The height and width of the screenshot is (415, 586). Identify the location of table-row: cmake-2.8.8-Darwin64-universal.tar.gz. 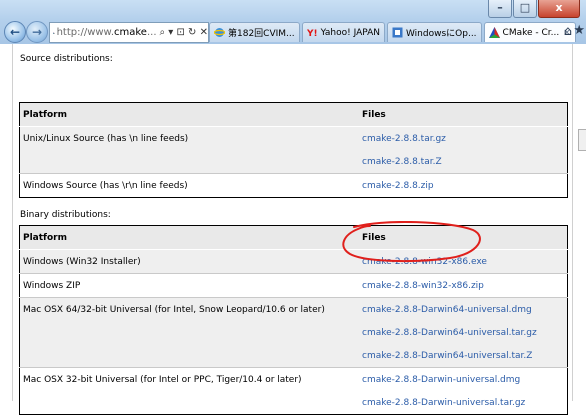
(293, 332).